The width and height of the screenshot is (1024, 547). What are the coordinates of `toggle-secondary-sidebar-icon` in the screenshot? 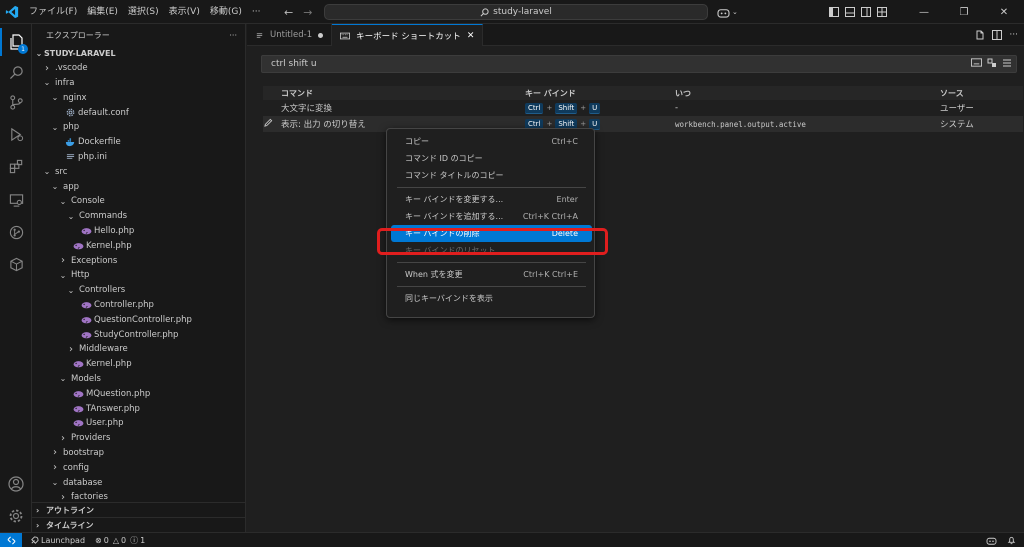 It's located at (866, 12).